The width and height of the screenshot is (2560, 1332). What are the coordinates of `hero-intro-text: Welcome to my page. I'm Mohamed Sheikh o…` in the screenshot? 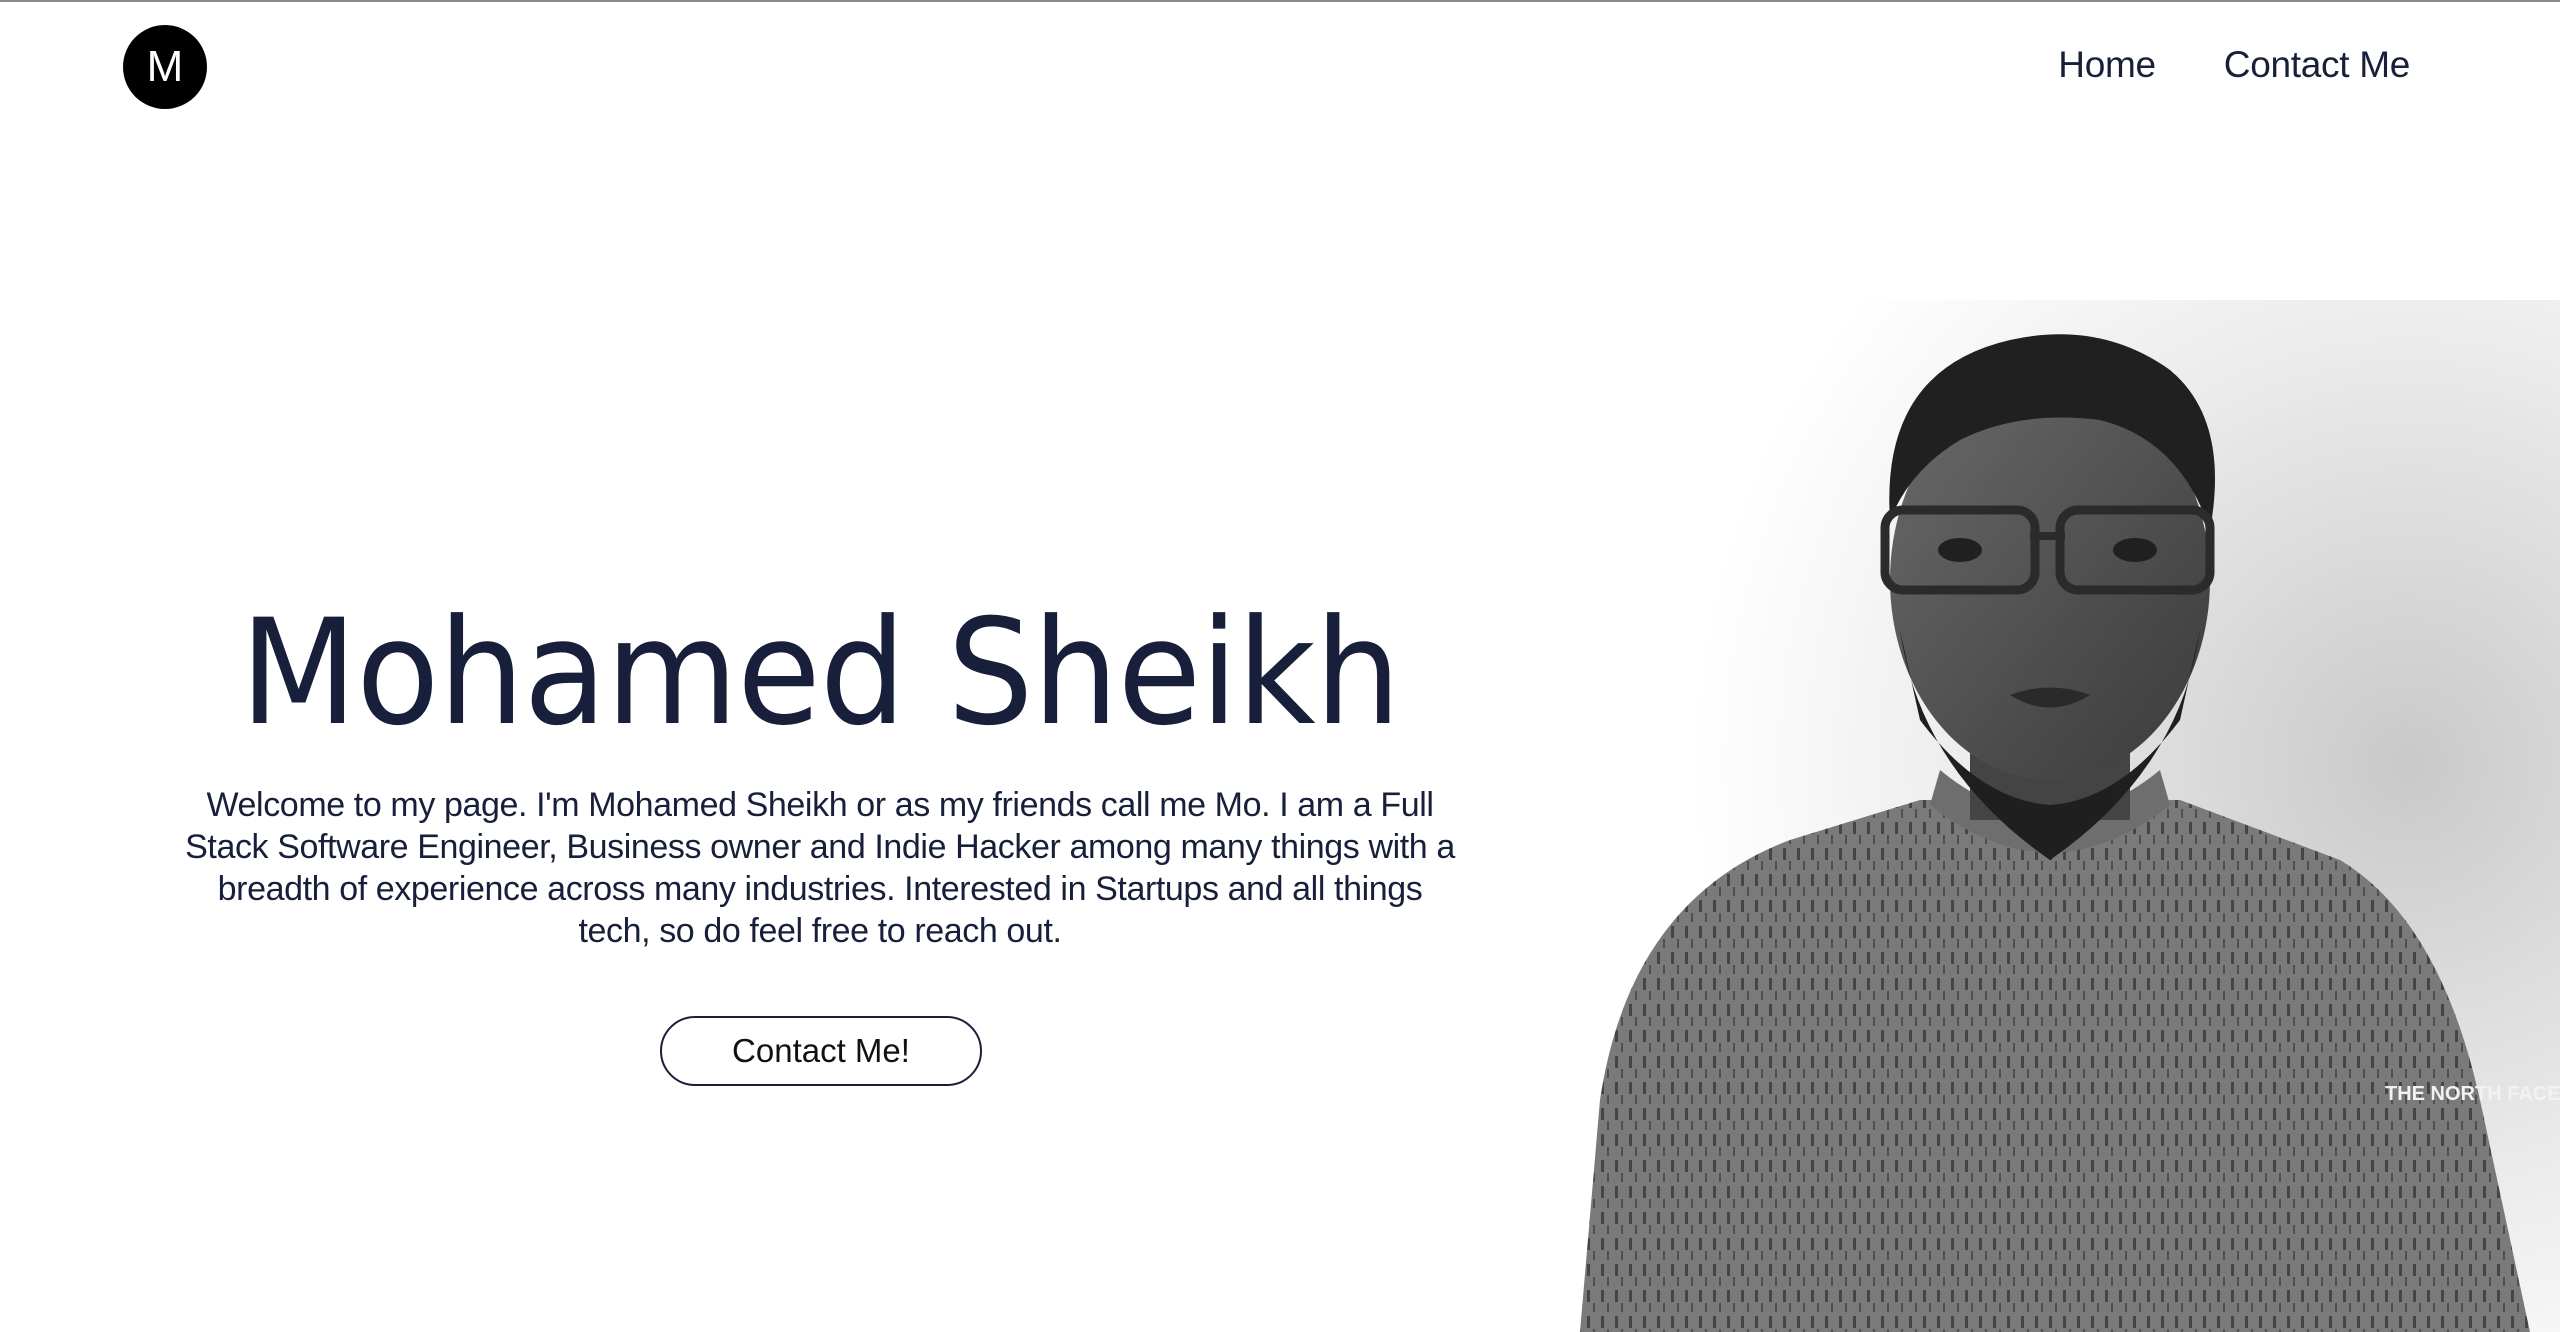 It's located at (820, 867).